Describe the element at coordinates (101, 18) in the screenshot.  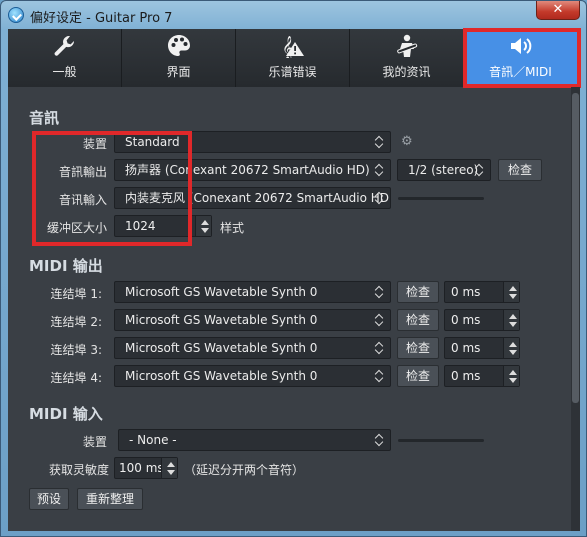
I see `window-title: 偏好设定 - Guitar Pro 7` at that location.